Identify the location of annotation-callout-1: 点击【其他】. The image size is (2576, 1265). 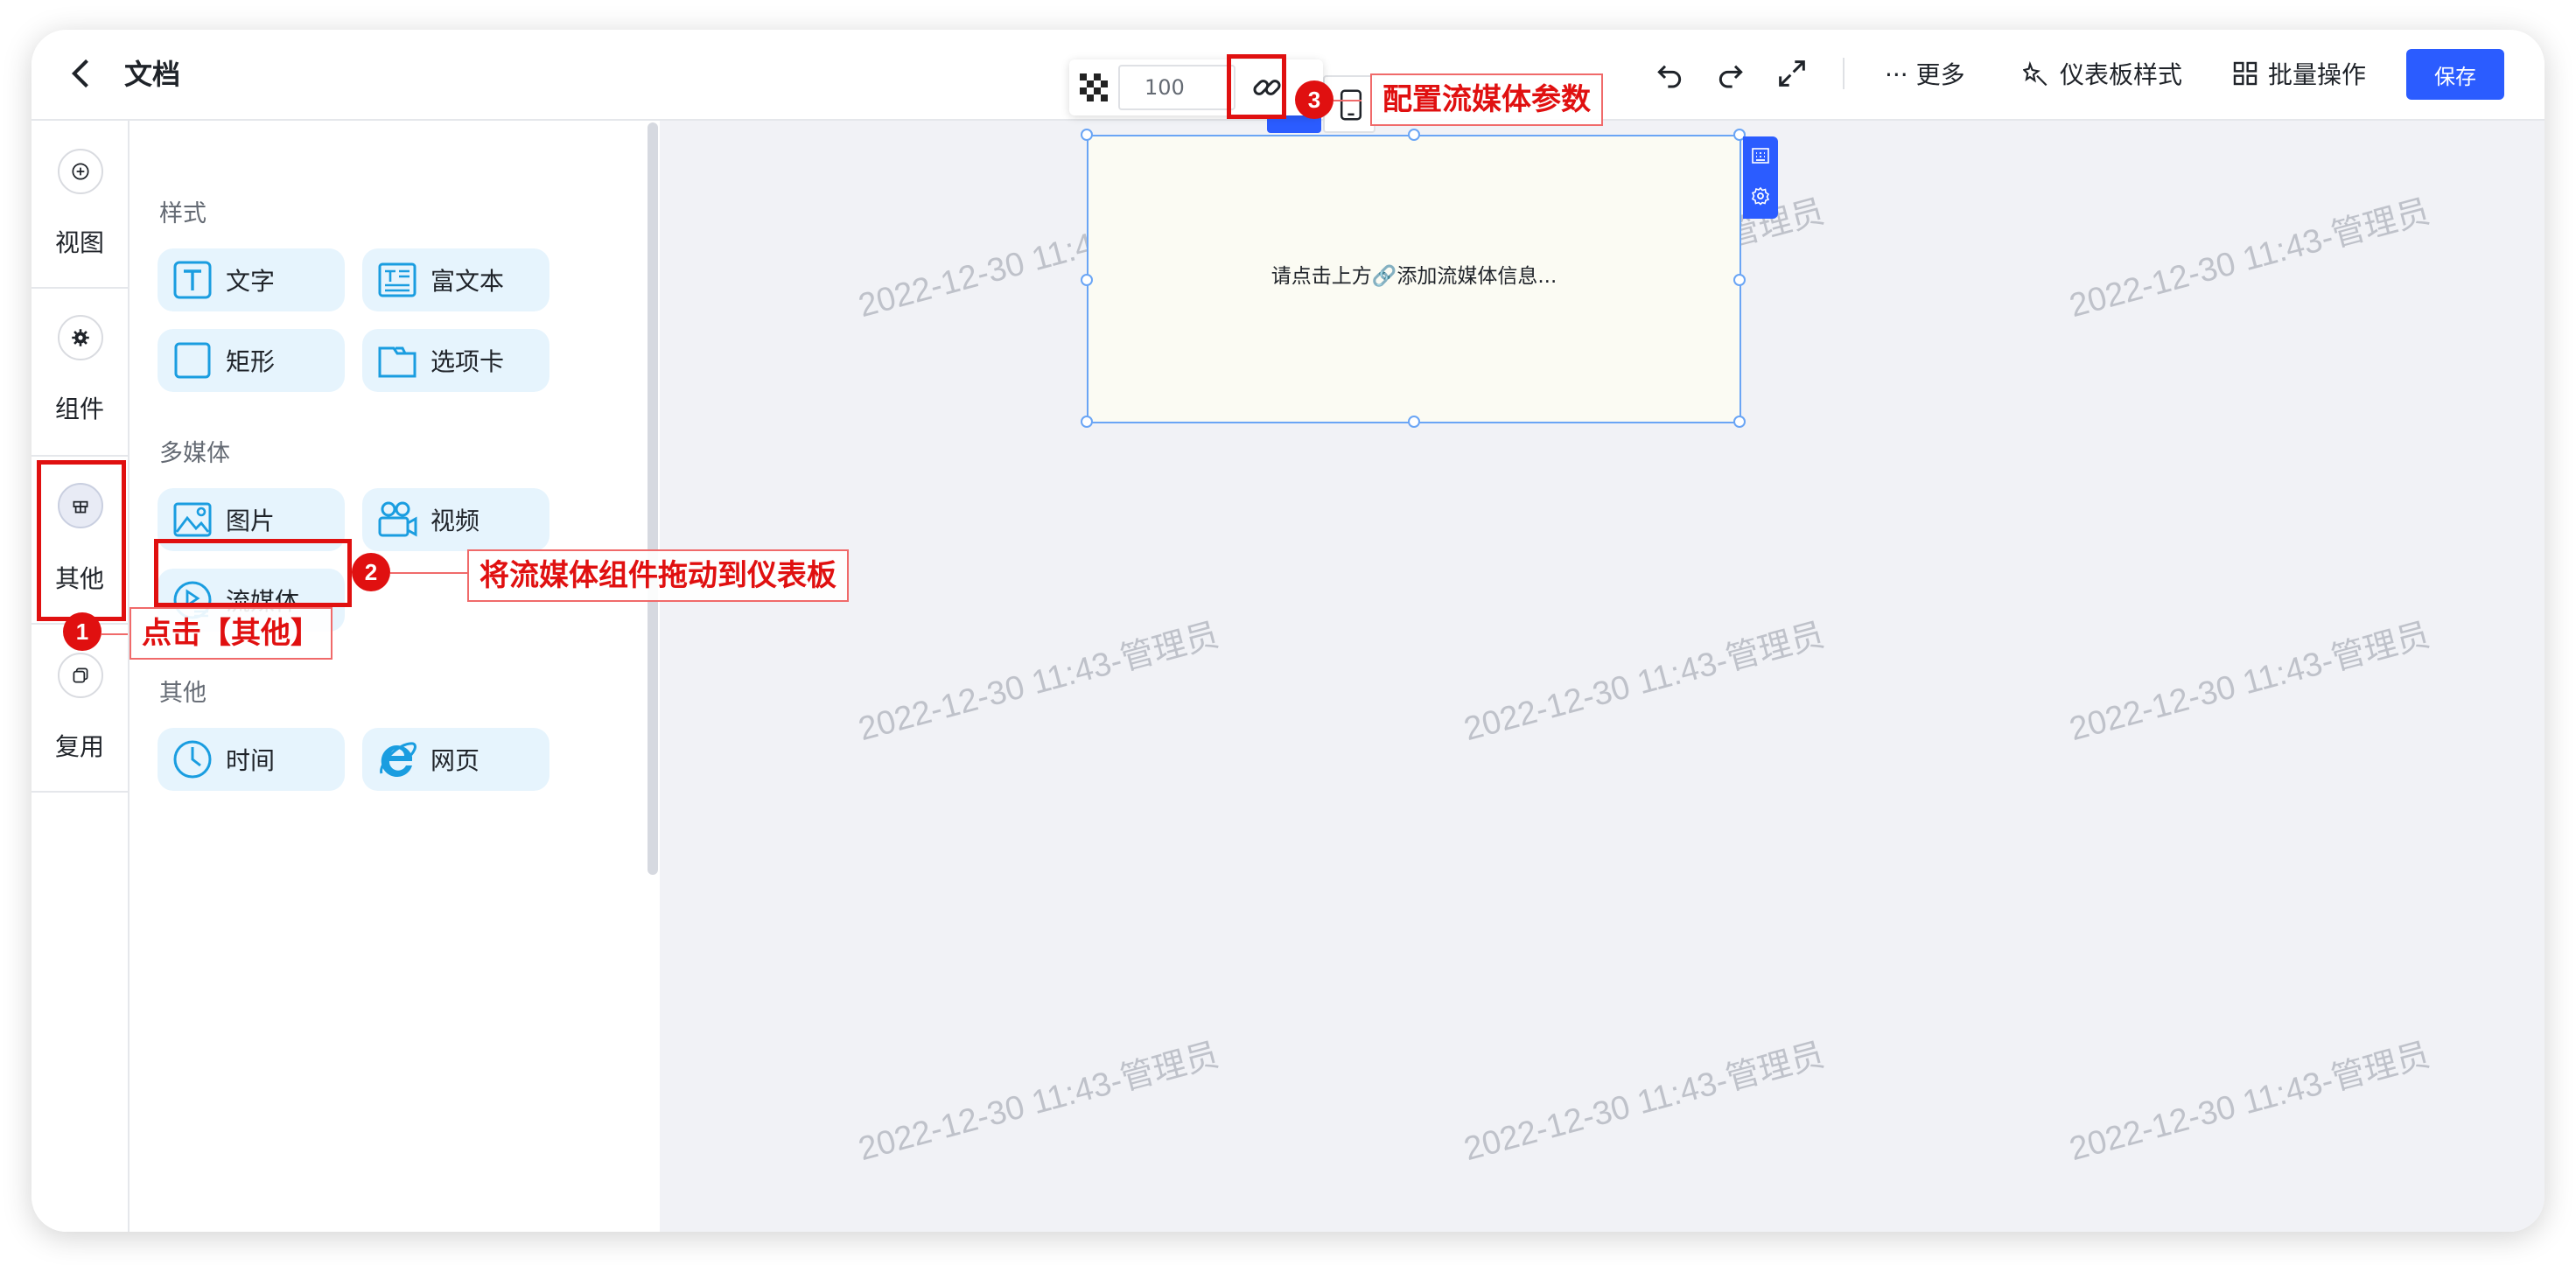
(231, 633).